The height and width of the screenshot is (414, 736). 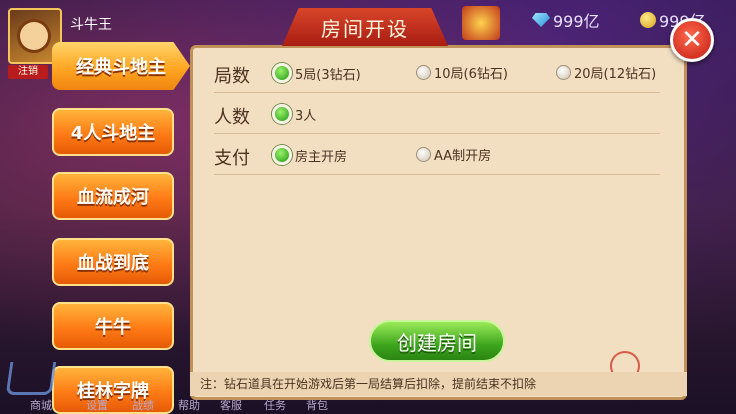 What do you see at coordinates (41, 405) in the screenshot?
I see `nav-shop: 商城` at bounding box center [41, 405].